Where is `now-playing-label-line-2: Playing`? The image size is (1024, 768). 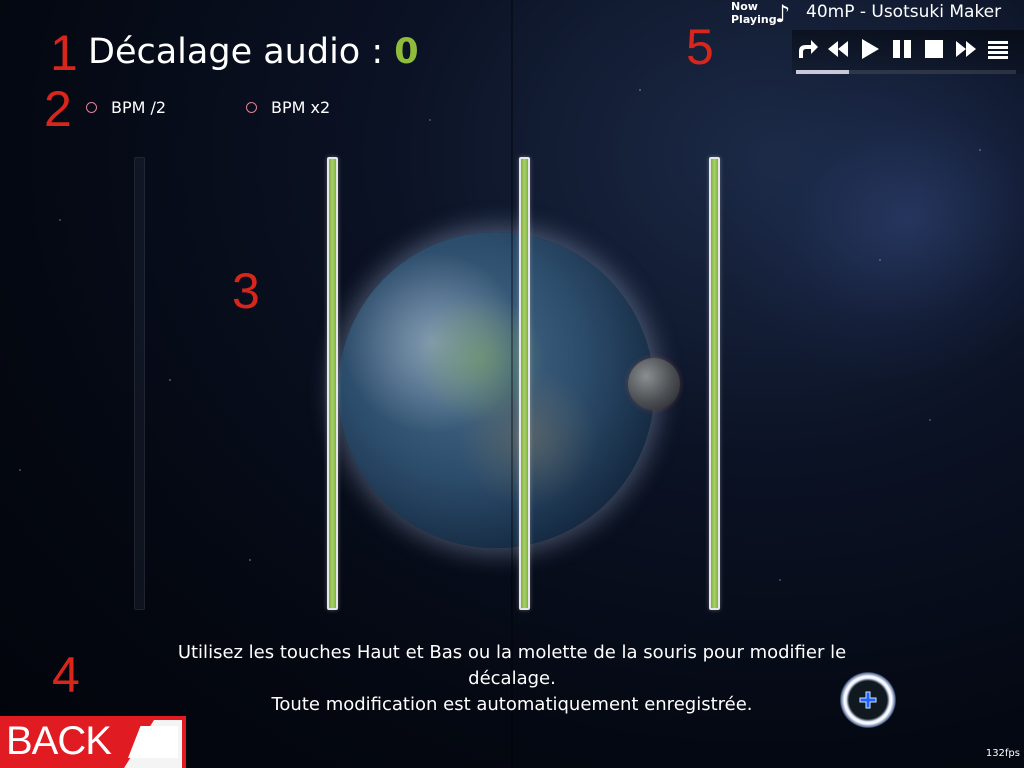 now-playing-label-line-2: Playing is located at coordinates (754, 19).